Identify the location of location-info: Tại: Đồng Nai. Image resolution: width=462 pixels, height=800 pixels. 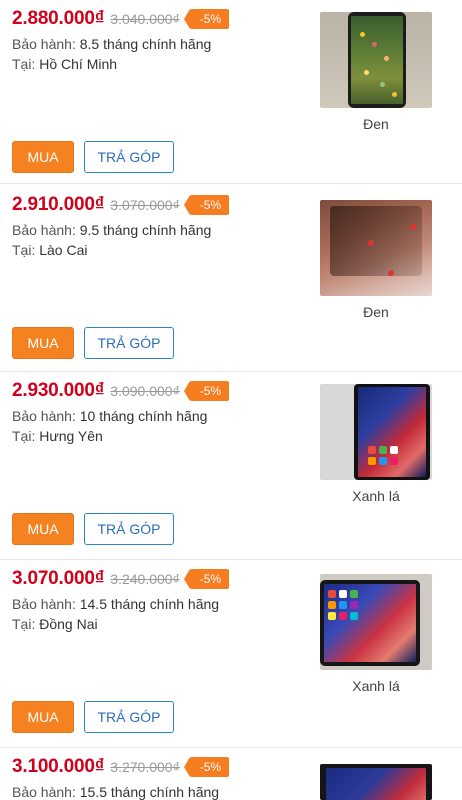
(55, 624).